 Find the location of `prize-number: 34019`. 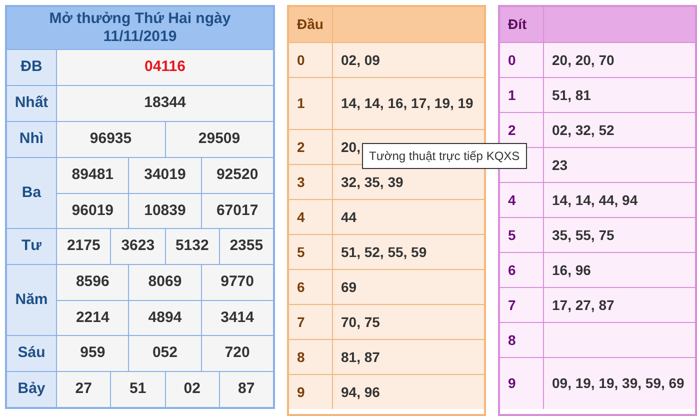

prize-number: 34019 is located at coordinates (165, 175).